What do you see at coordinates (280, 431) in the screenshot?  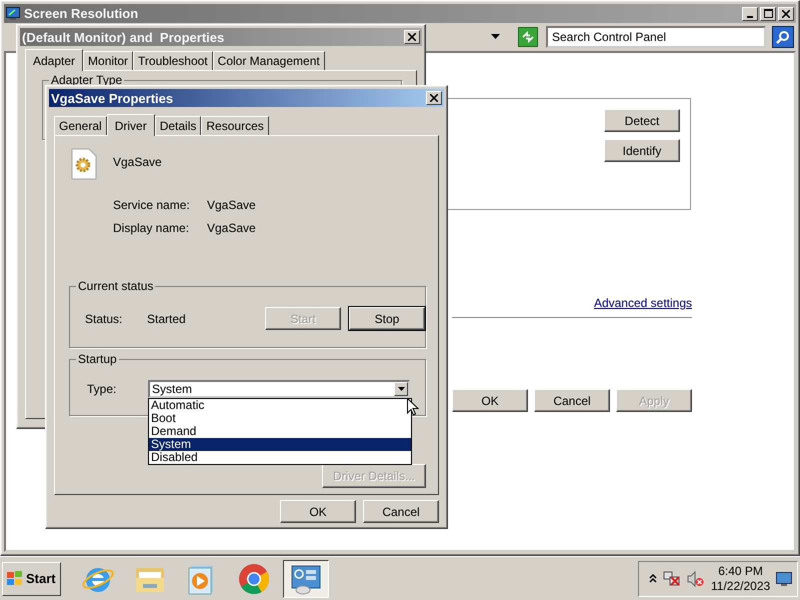 I see `dropdown-option: Demand` at bounding box center [280, 431].